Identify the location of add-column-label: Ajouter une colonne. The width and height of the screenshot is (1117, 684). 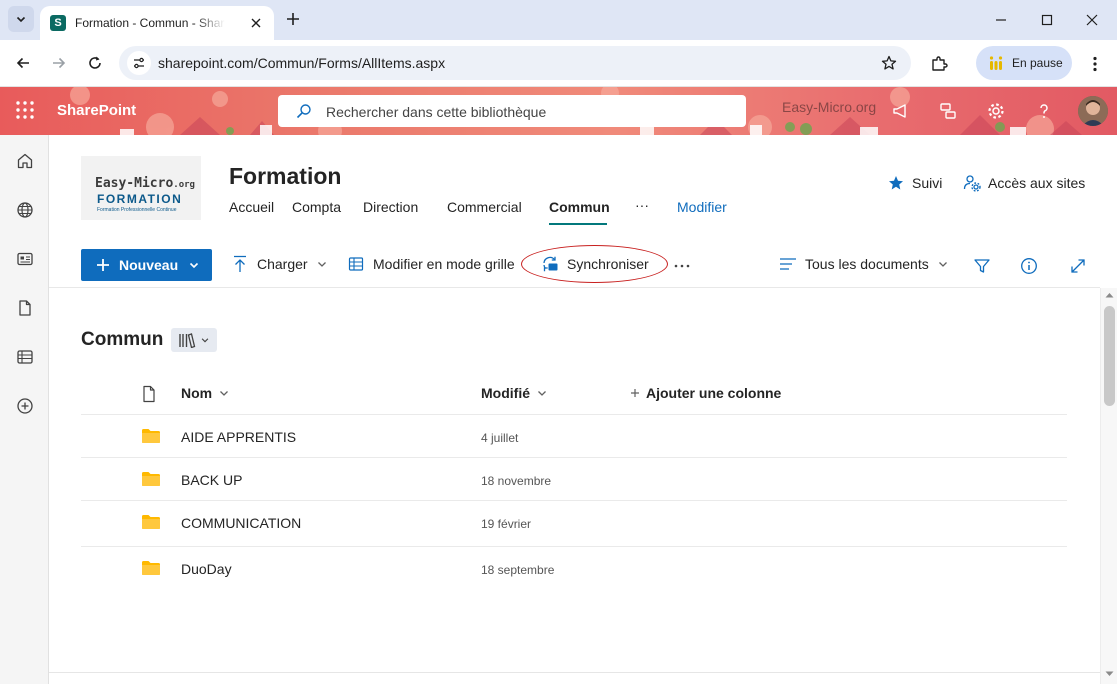
(714, 393).